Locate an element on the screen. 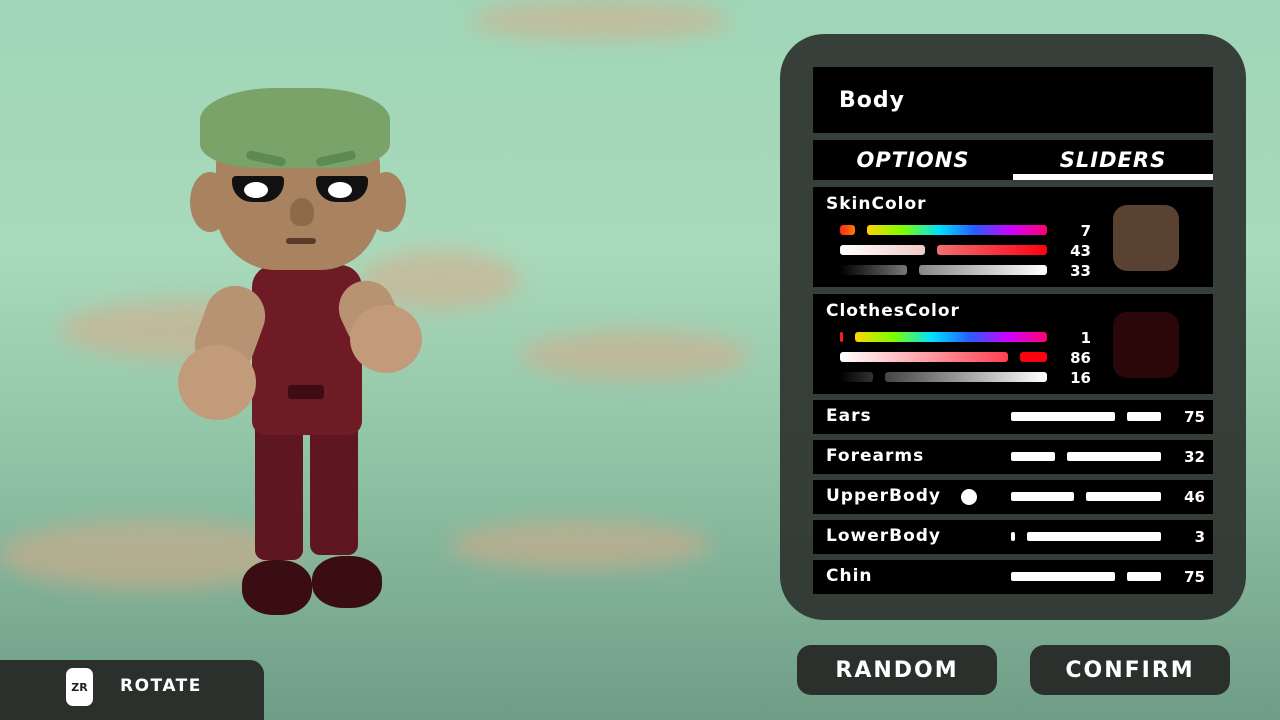 This screenshot has width=1280, height=720. hair is located at coordinates (295, 128).